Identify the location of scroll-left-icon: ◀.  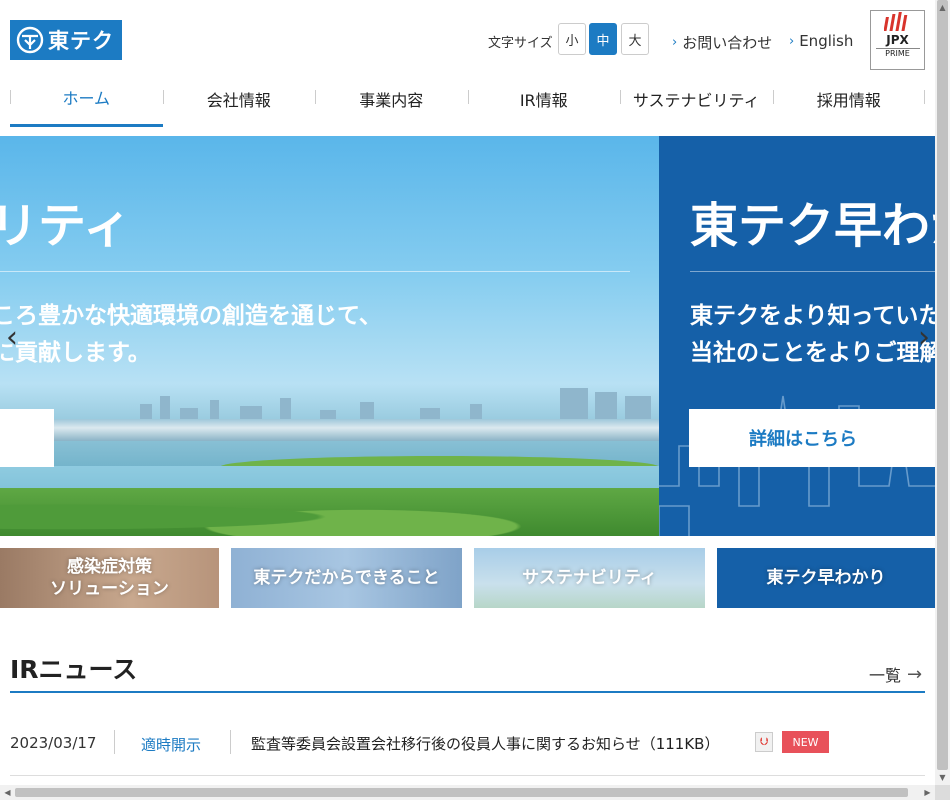
(7, 792).